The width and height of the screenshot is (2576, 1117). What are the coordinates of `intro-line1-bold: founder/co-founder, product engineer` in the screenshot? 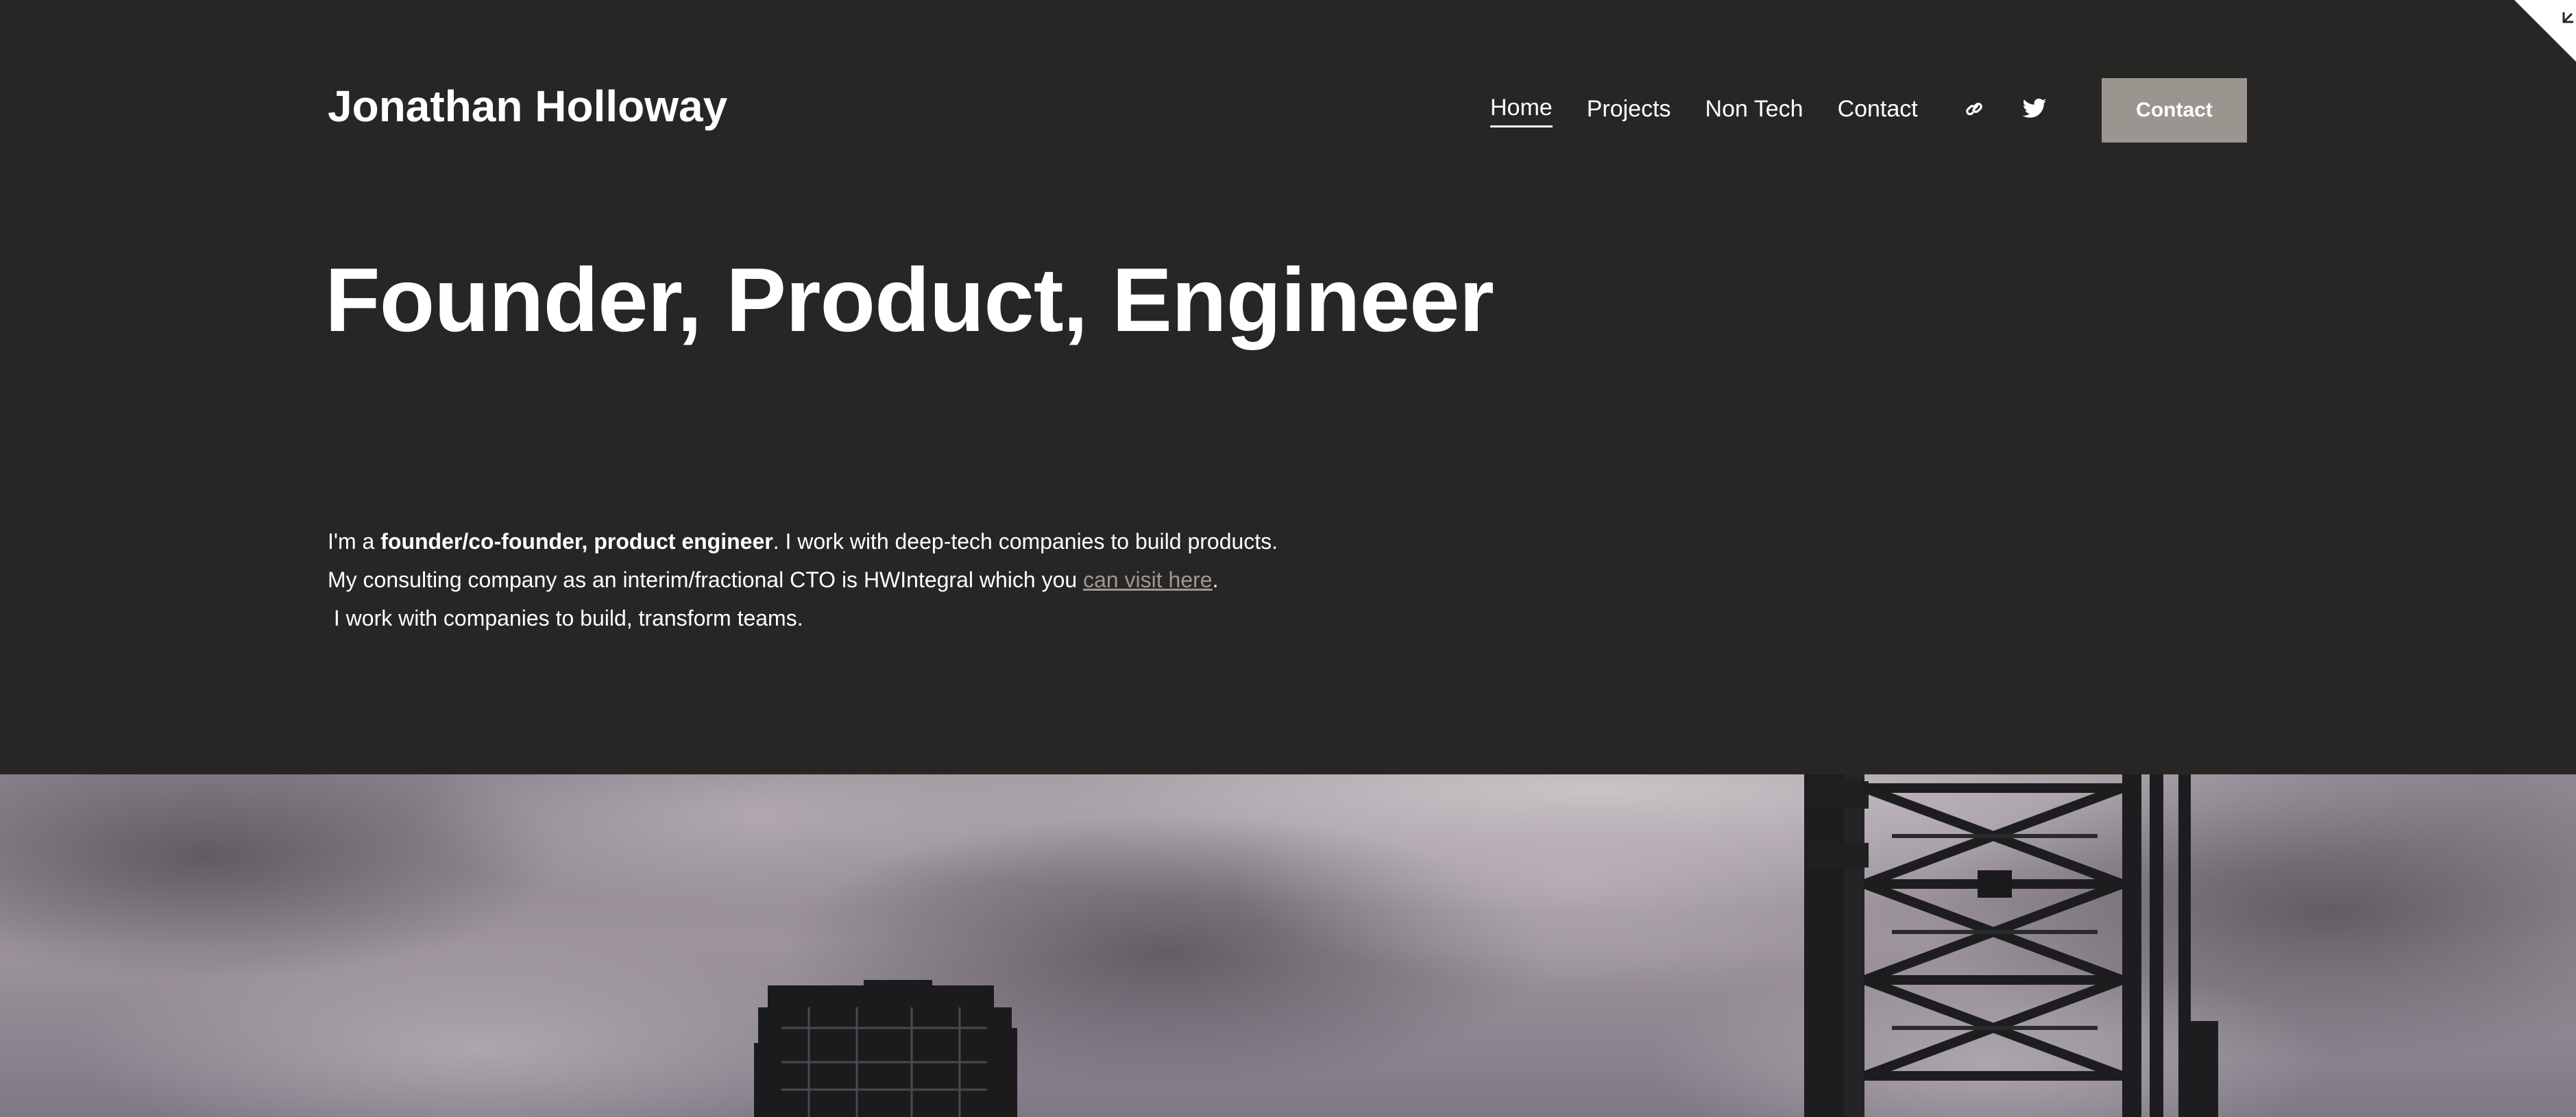 It's located at (576, 541).